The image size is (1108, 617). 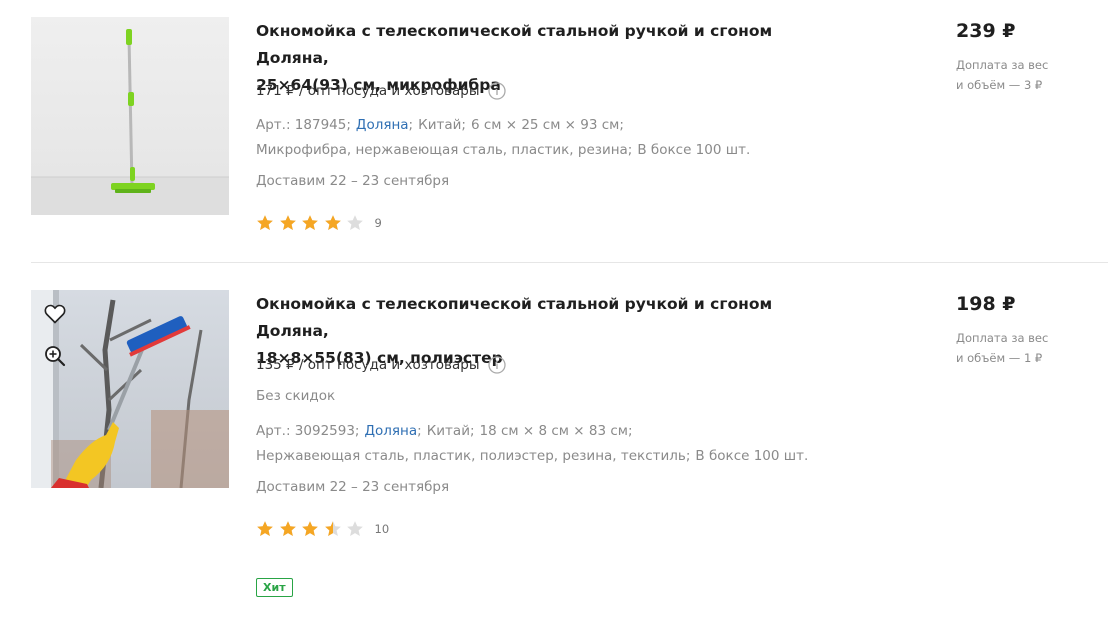 I want to click on article-number: Арт.: 3092593;, so click(x=308, y=431).